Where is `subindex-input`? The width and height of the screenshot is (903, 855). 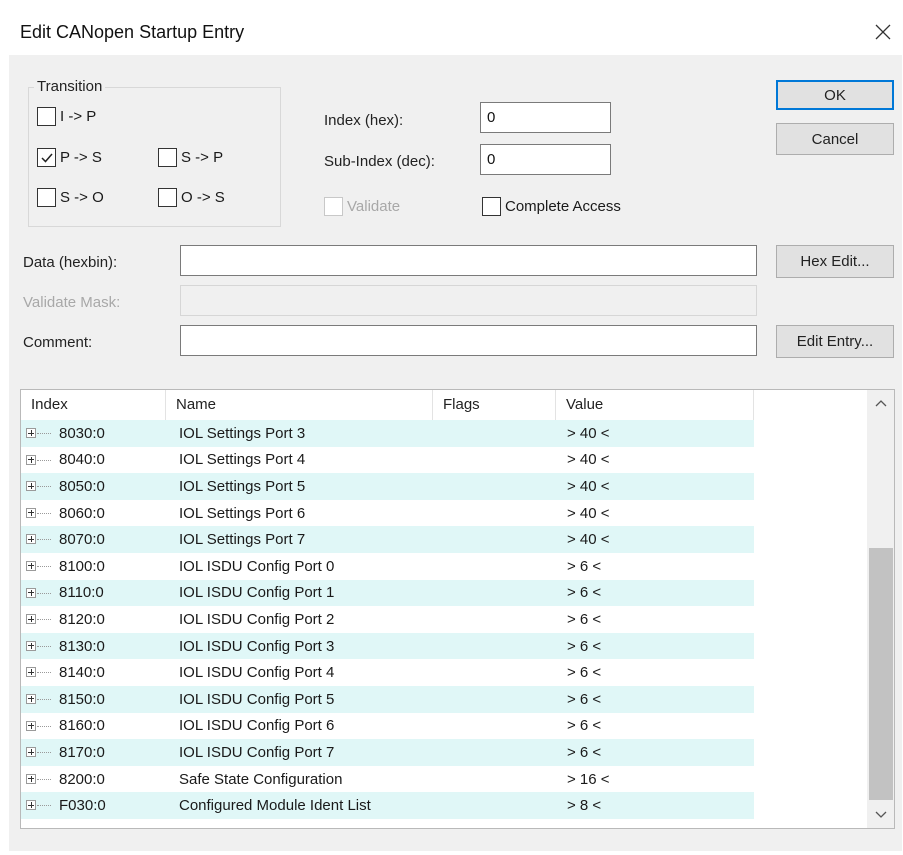 subindex-input is located at coordinates (545, 159).